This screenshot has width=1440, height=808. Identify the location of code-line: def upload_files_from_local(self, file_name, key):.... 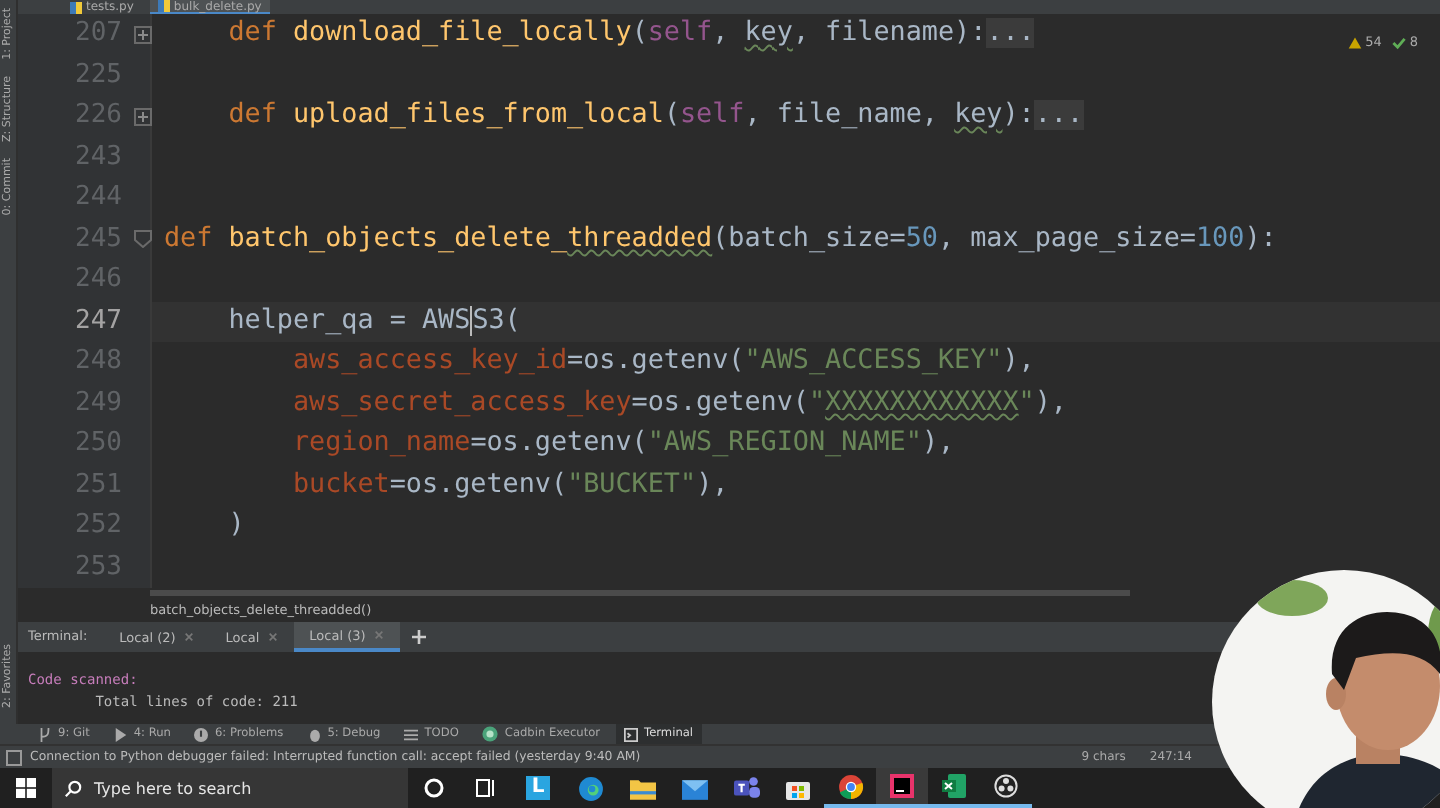
(655, 116).